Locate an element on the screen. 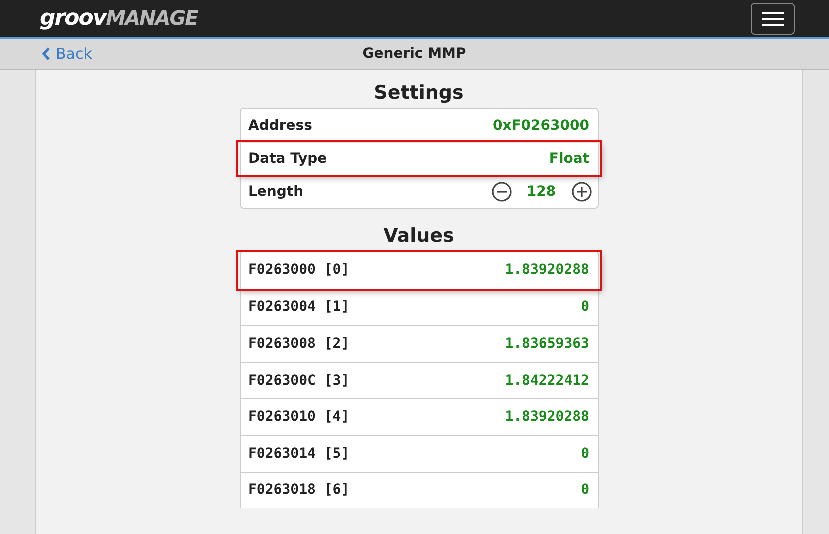 The image size is (829, 534). decrement-button is located at coordinates (502, 192).